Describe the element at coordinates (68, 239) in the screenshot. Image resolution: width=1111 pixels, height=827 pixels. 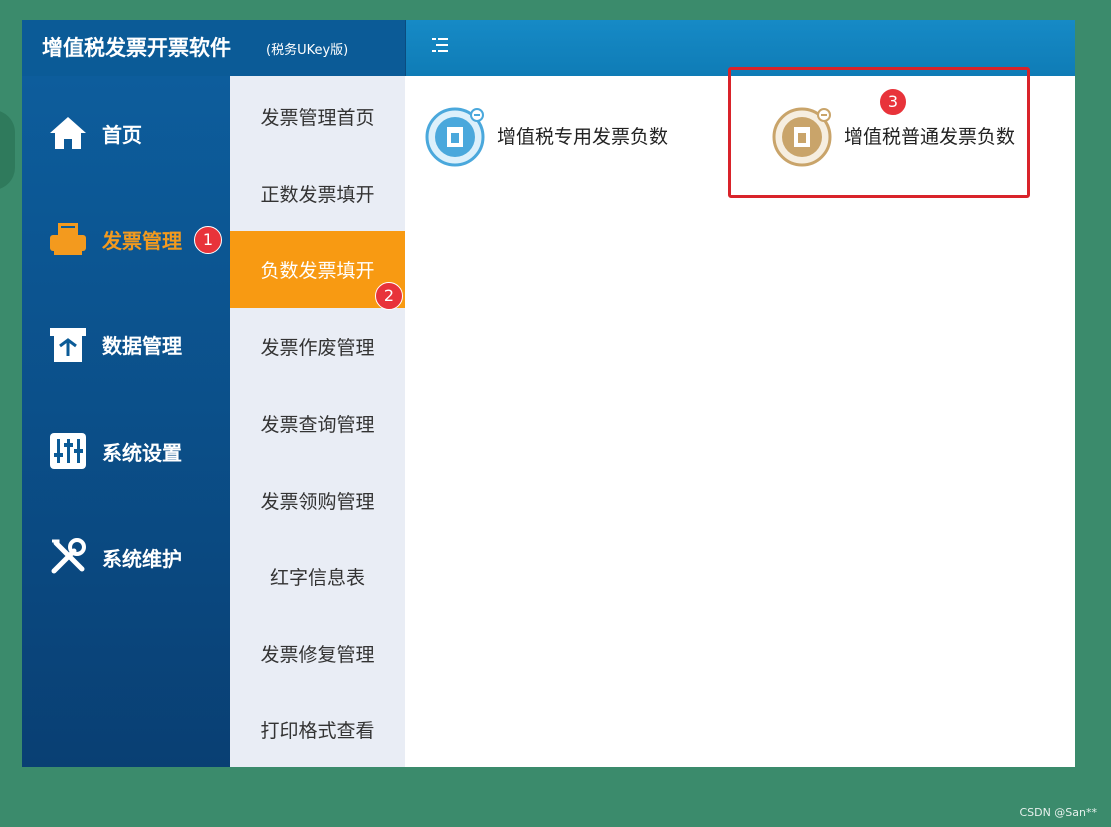
I see `printer-icon` at that location.